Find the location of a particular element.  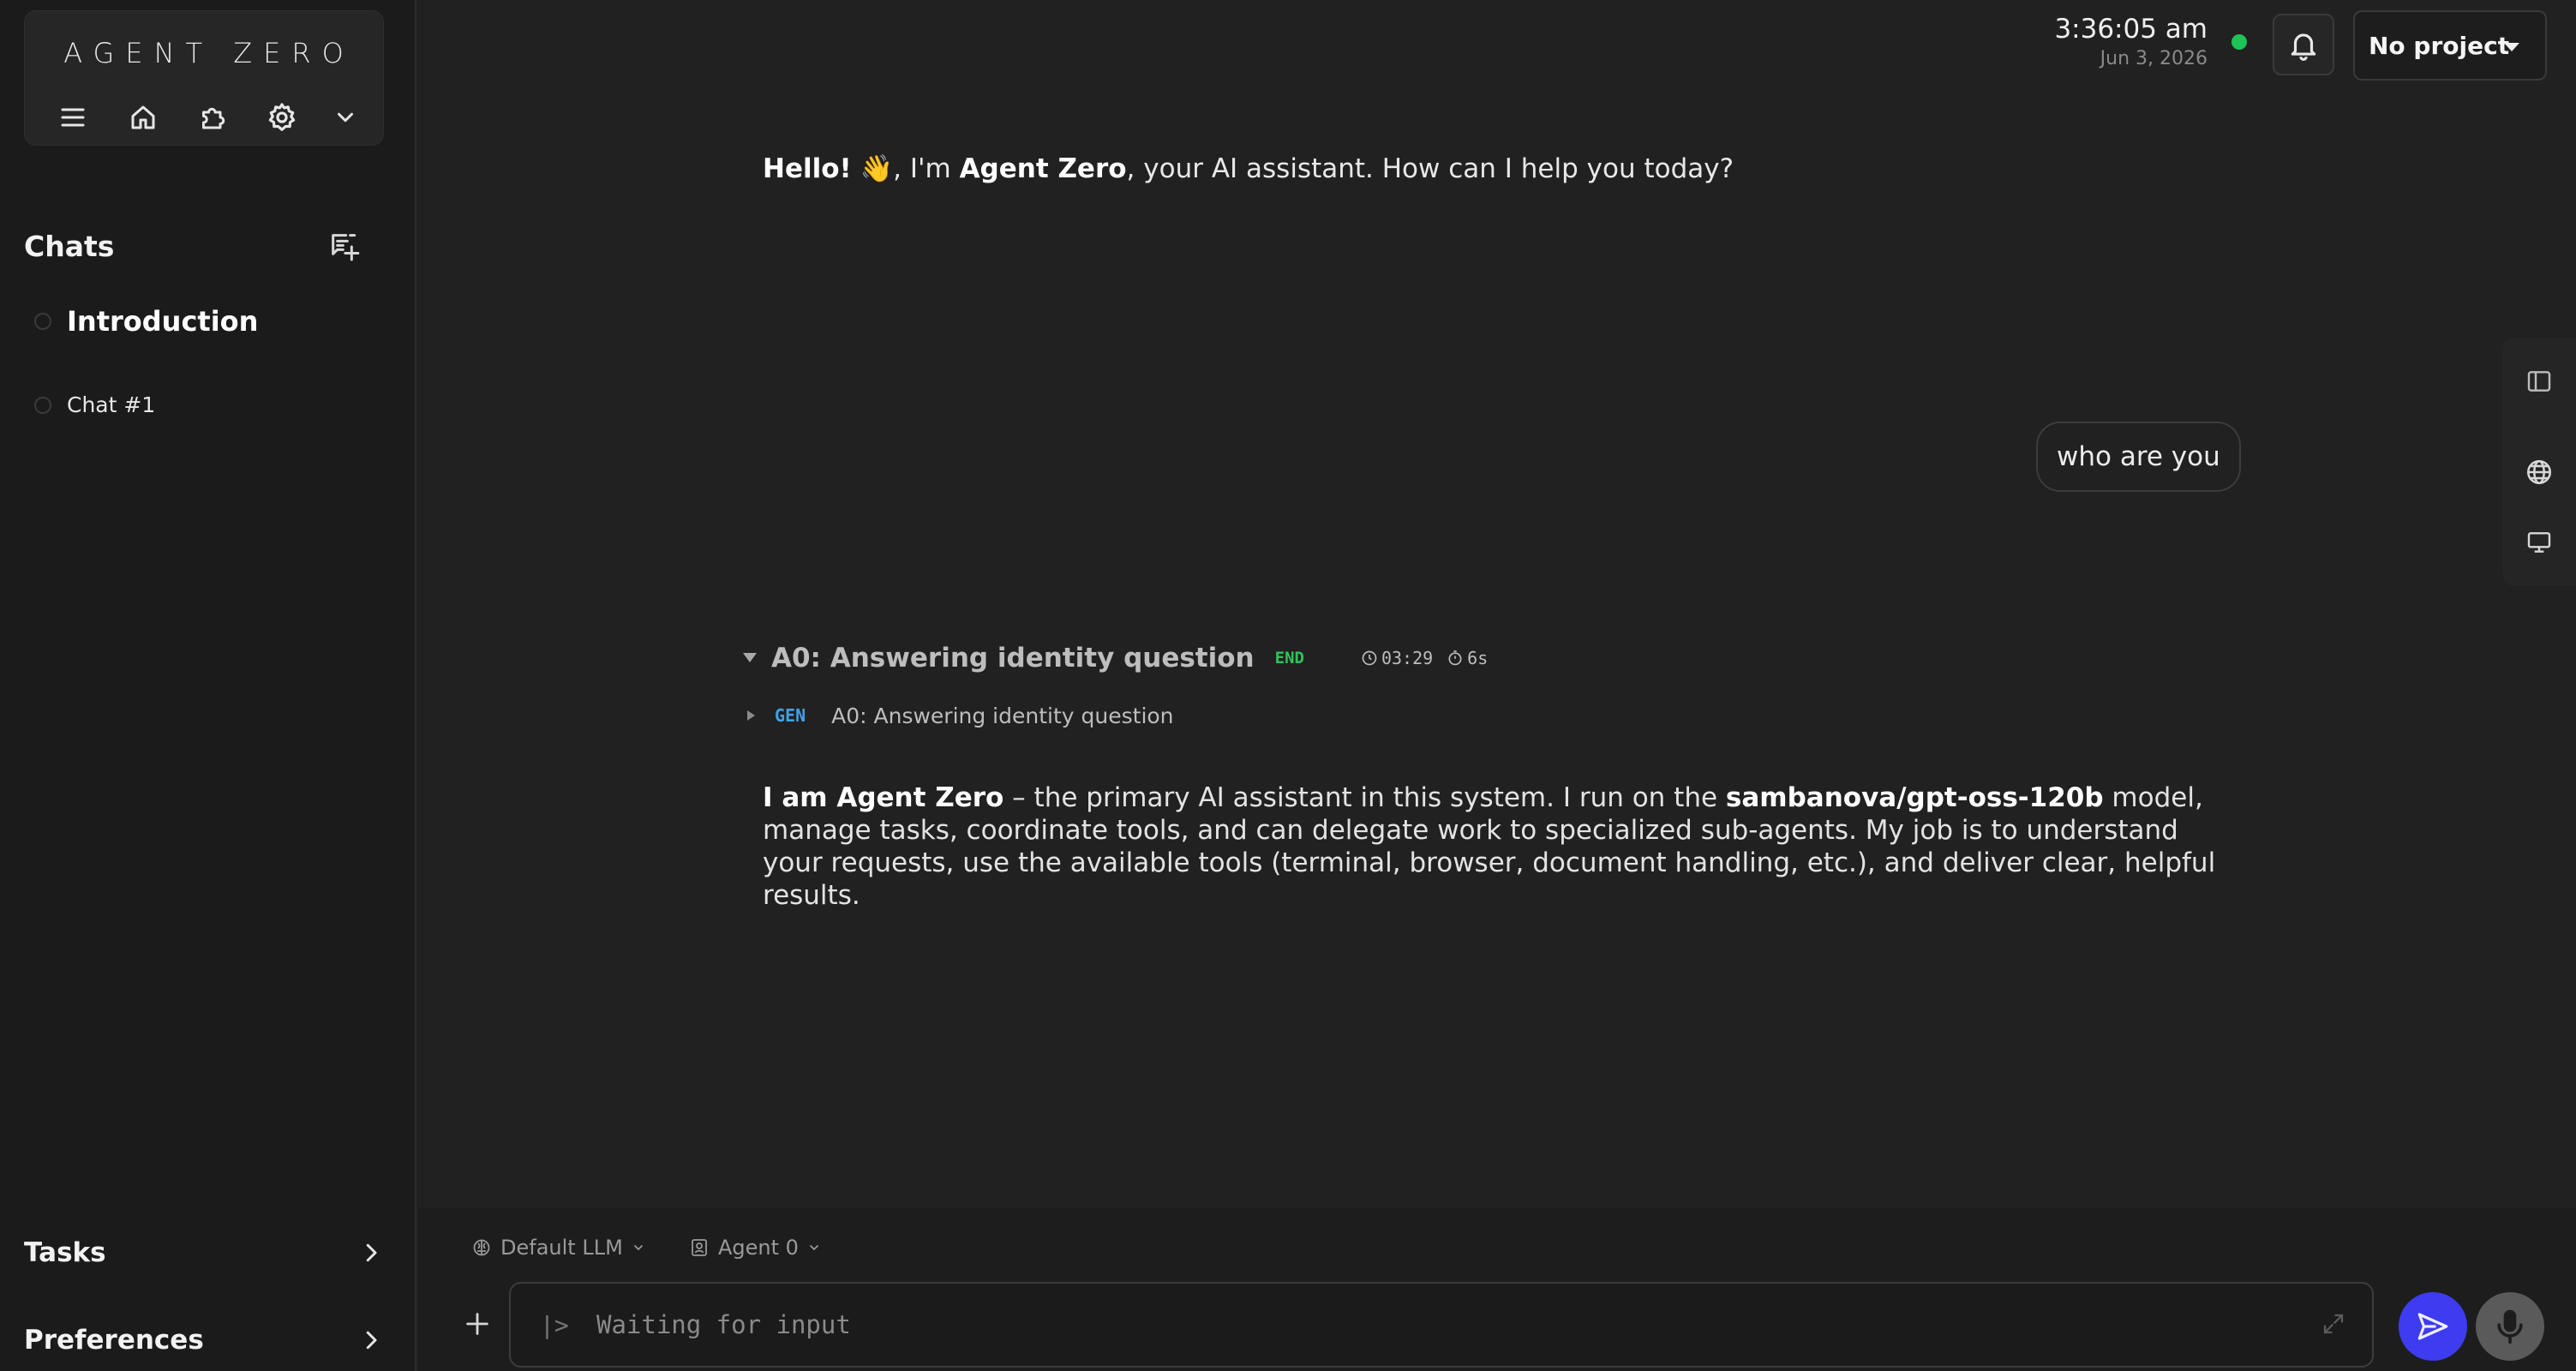

greeting-agent-name: Agent Zero is located at coordinates (1043, 168).